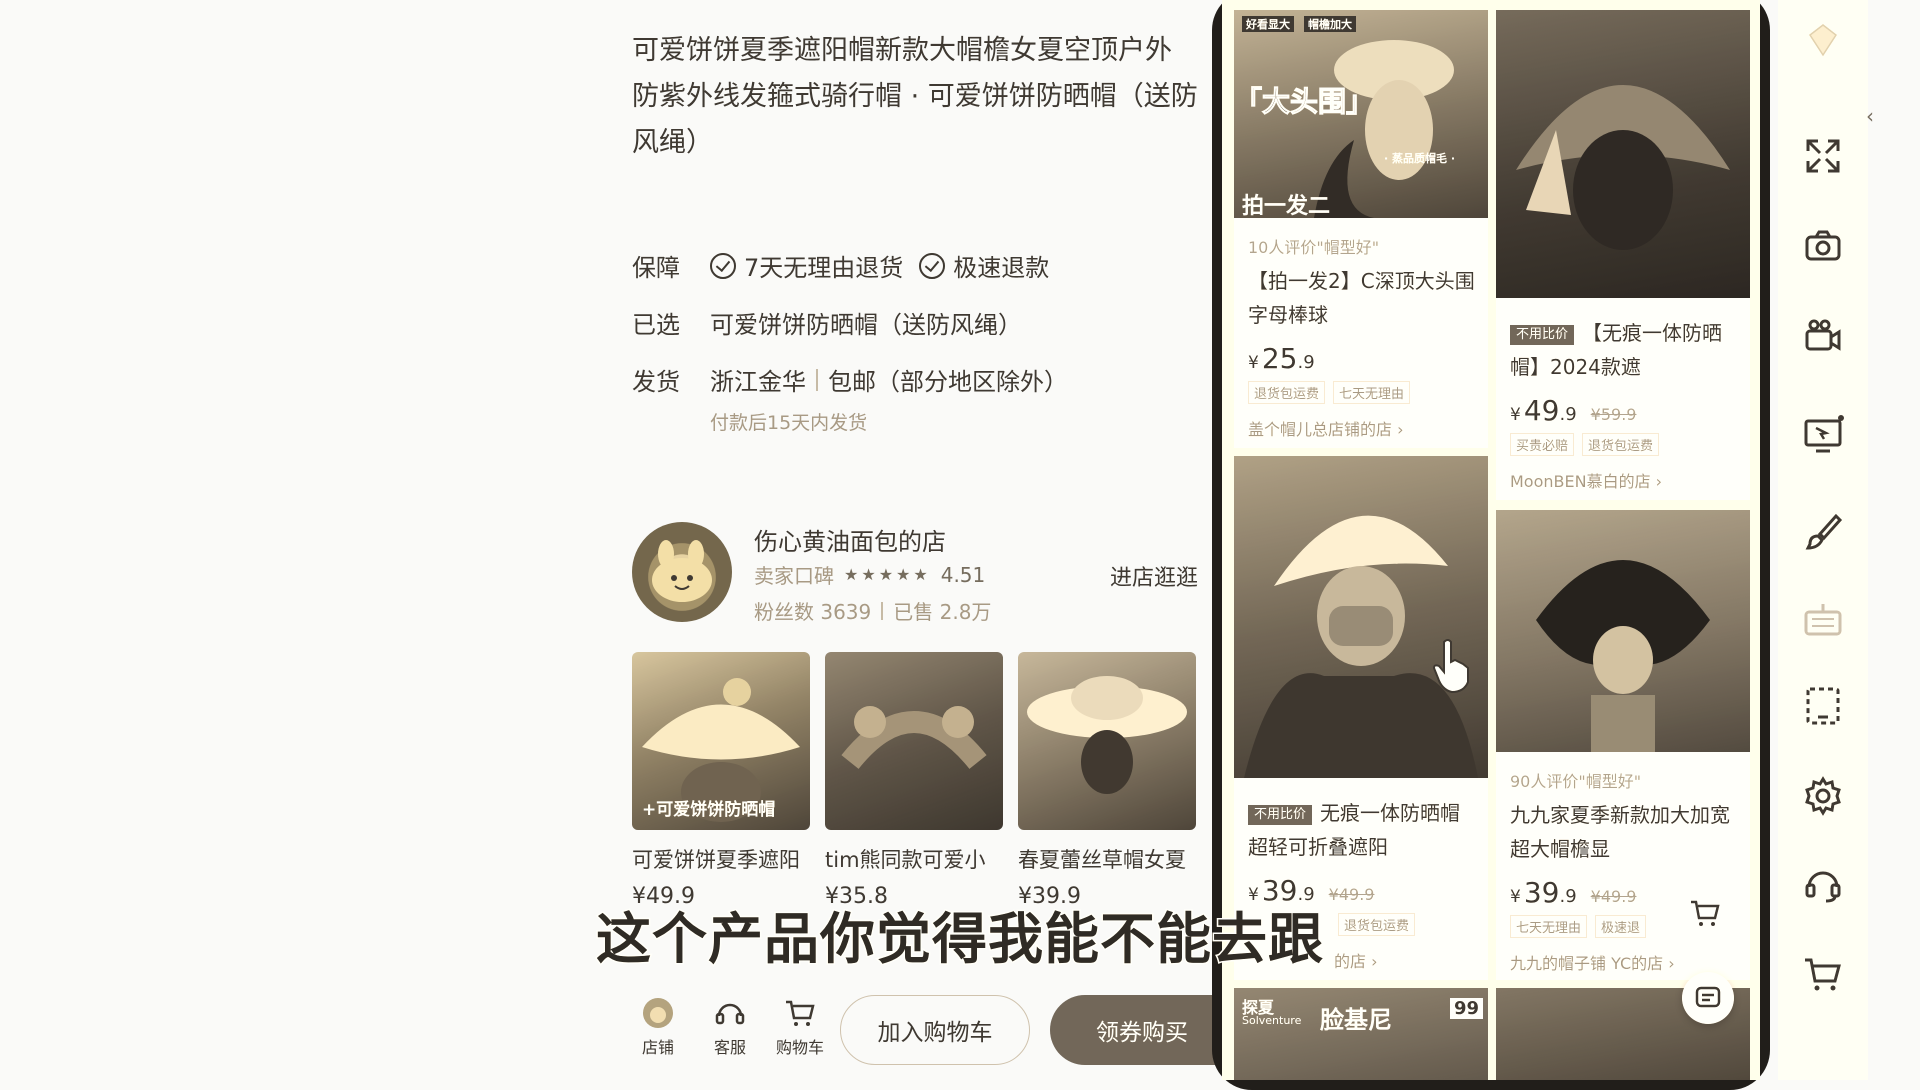 The height and width of the screenshot is (1090, 1920). I want to click on feed-card-shop: 九九的帽子铺 YC的店 ›, so click(1630, 962).